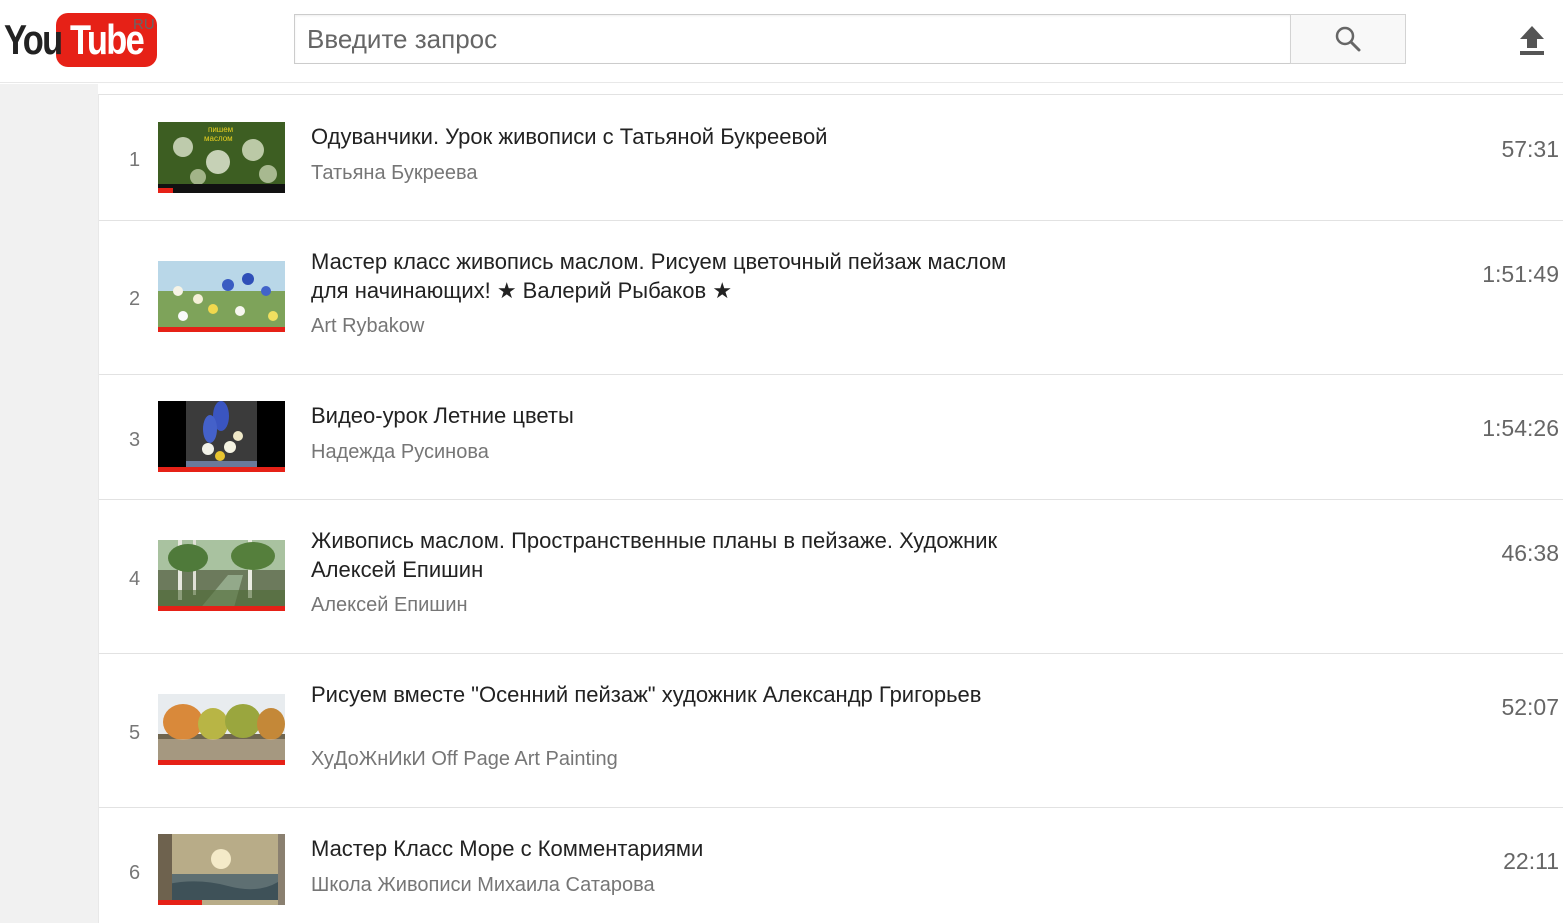  I want to click on search-input, so click(793, 39).